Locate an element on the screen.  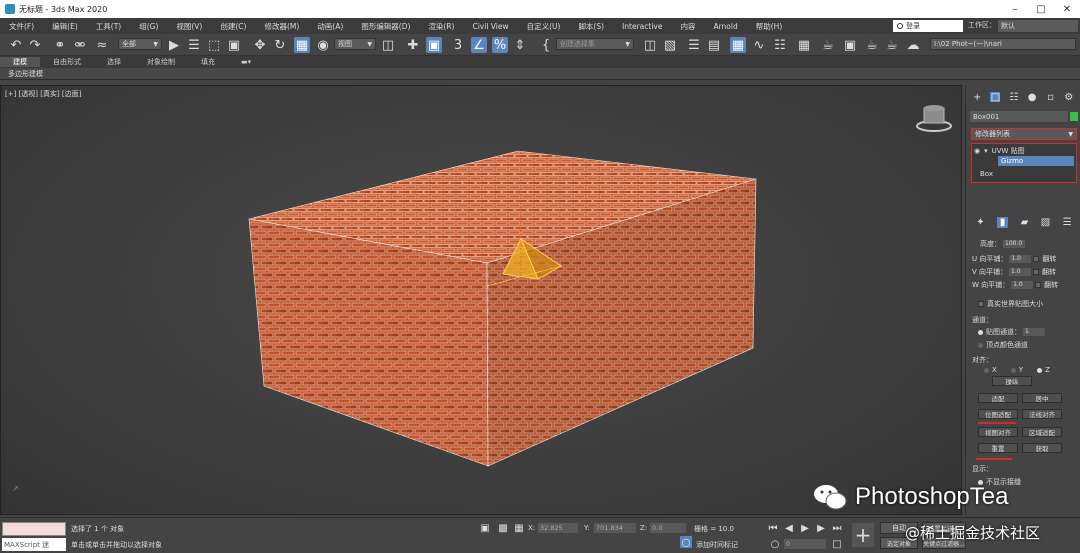
v-tile-spinner: 1.0 is located at coordinates (1020, 272).